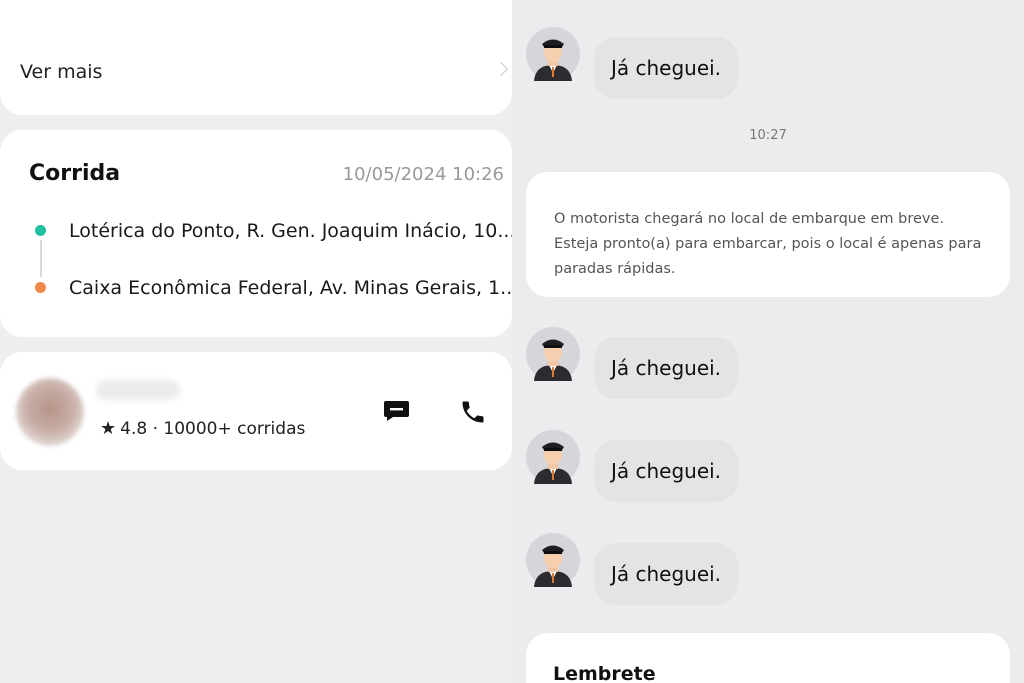 The image size is (1024, 683). Describe the element at coordinates (134, 429) in the screenshot. I see `driver-rating: 4.8` at that location.